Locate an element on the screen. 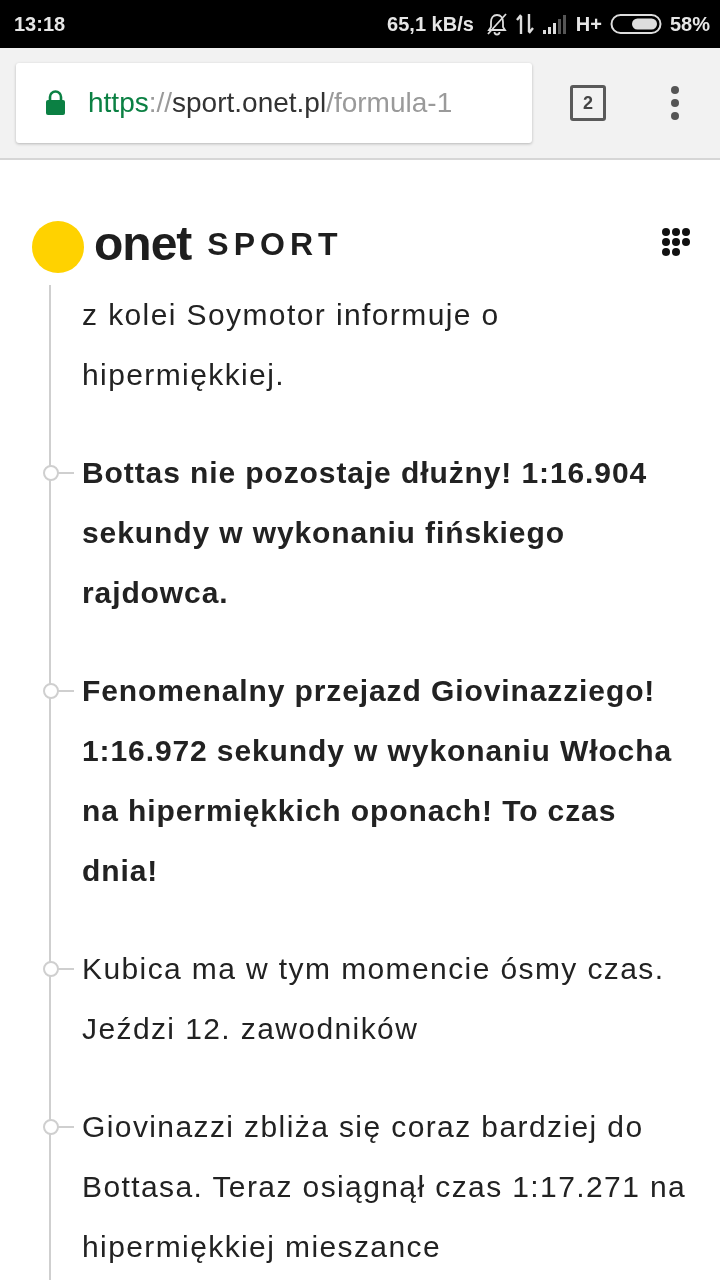 The image size is (720, 1280). battery-icon is located at coordinates (635, 24).